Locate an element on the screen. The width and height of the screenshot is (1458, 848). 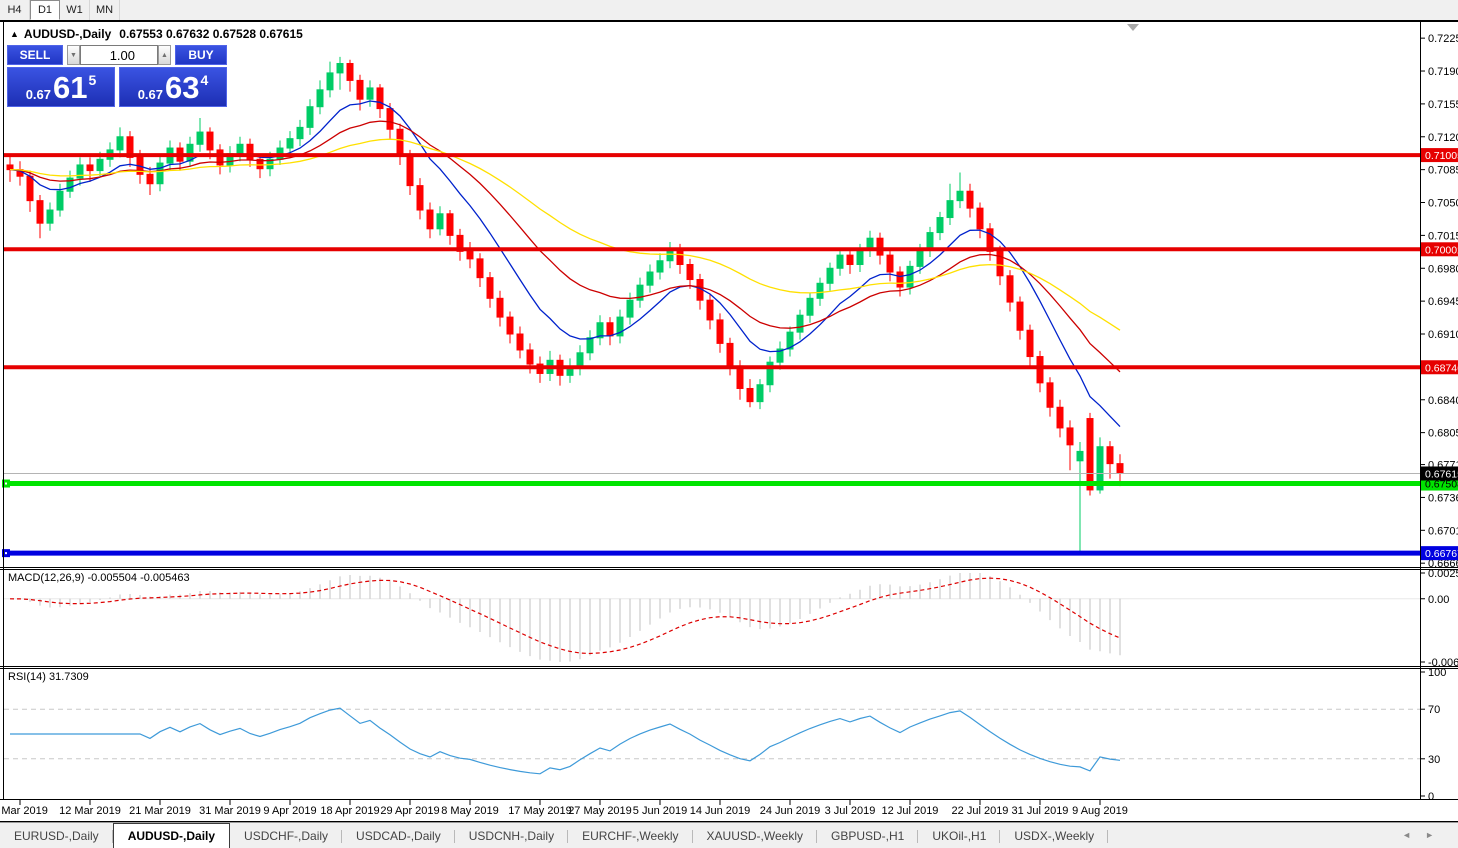
date-axis-label: 22 Jul 2019 is located at coordinates (980, 811).